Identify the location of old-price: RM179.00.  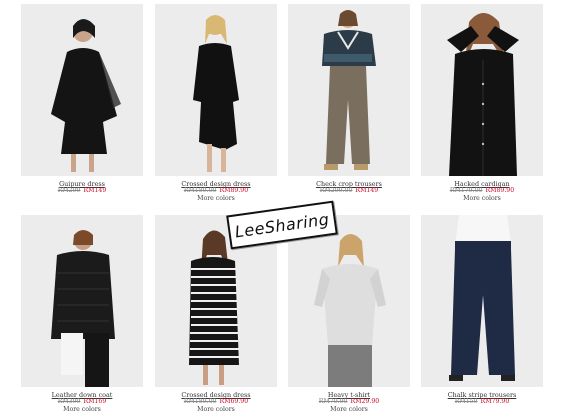
(466, 190).